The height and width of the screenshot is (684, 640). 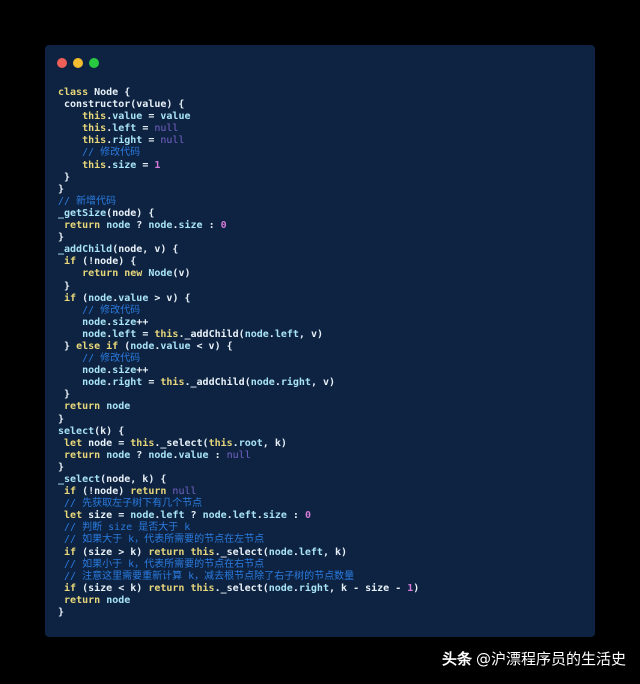 What do you see at coordinates (79, 479) in the screenshot?
I see `code-token: _select` at bounding box center [79, 479].